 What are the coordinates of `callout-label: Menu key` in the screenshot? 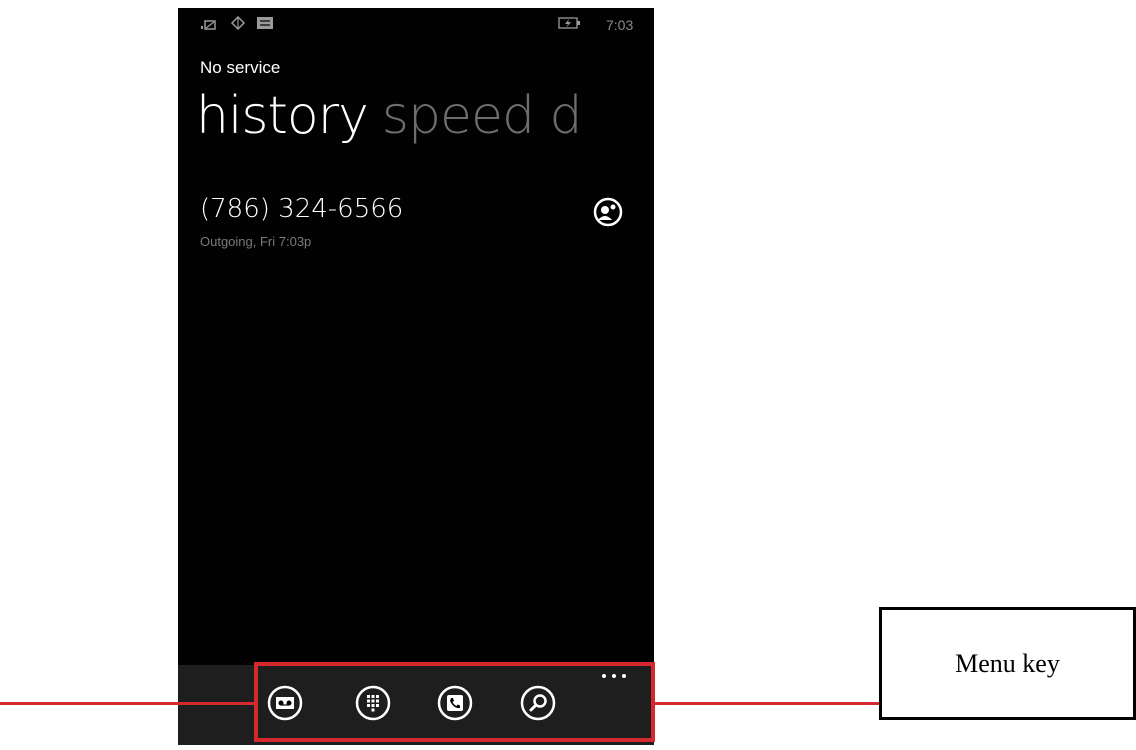 It's located at (1007, 663).